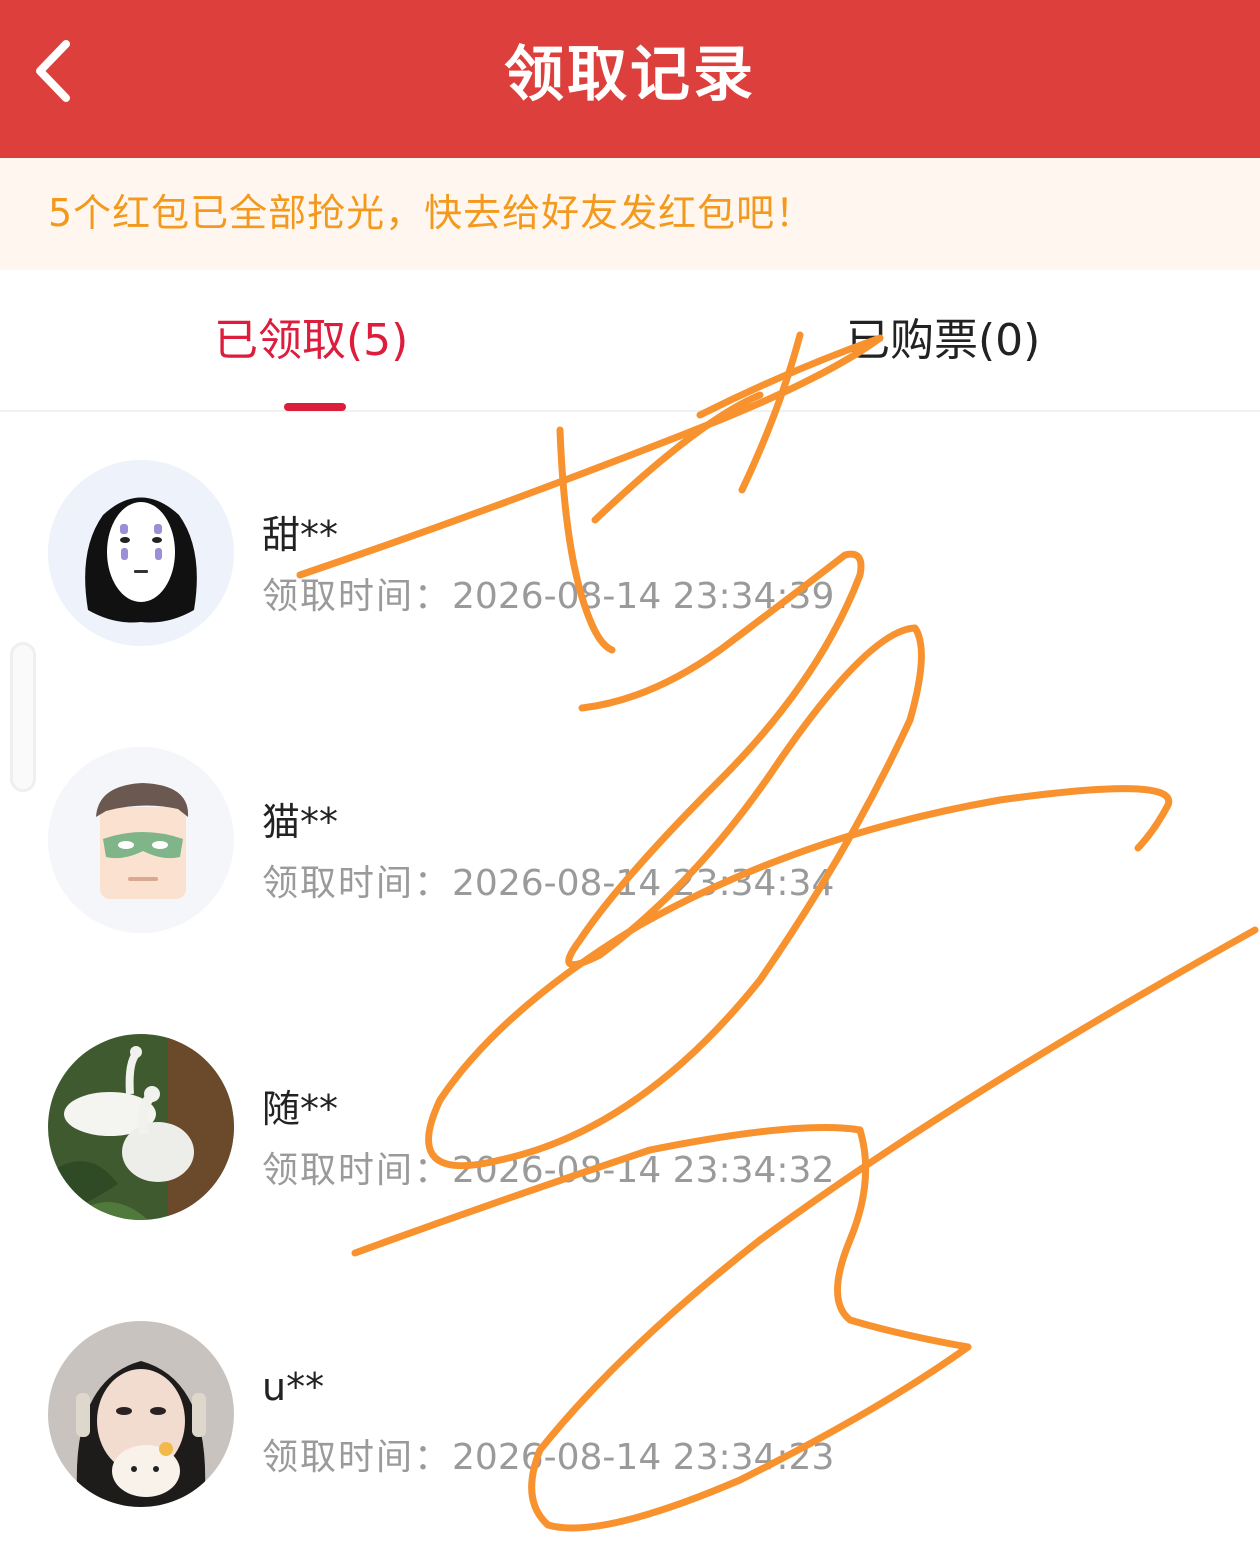 The width and height of the screenshot is (1260, 1560). What do you see at coordinates (643, 883) in the screenshot?
I see `claim-time-value: 2026-08-14 23:34:34` at bounding box center [643, 883].